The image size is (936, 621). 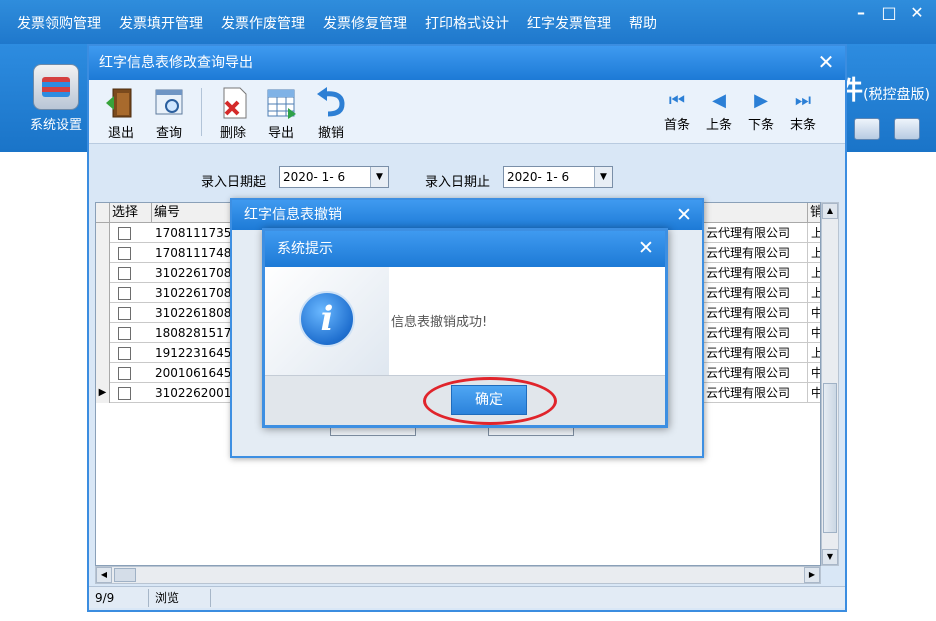 I want to click on scroll-up-icon: ▲, so click(x=830, y=211).